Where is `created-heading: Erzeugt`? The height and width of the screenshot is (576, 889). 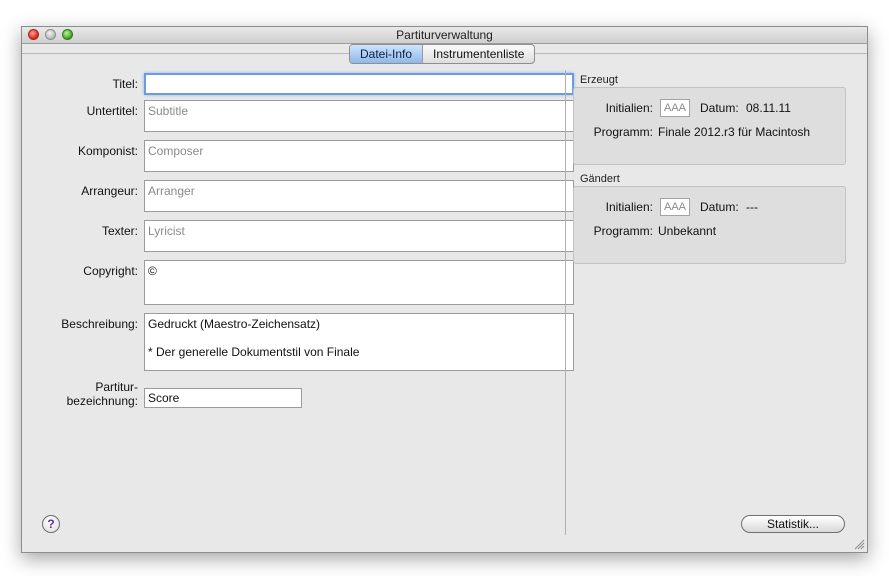
created-heading: Erzeugt is located at coordinates (599, 80).